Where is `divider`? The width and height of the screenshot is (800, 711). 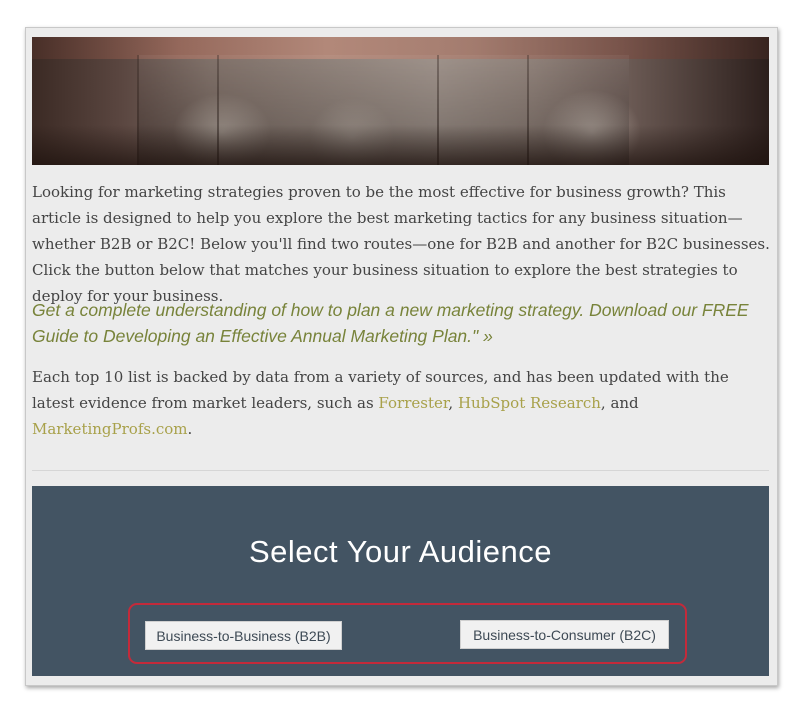
divider is located at coordinates (400, 470).